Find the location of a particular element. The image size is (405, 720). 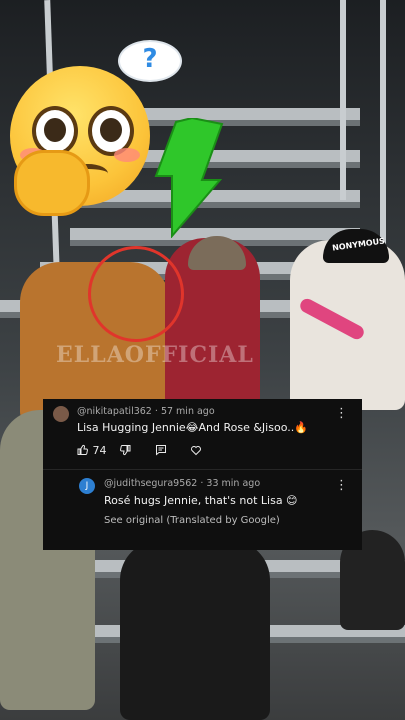

heart-button is located at coordinates (196, 451).